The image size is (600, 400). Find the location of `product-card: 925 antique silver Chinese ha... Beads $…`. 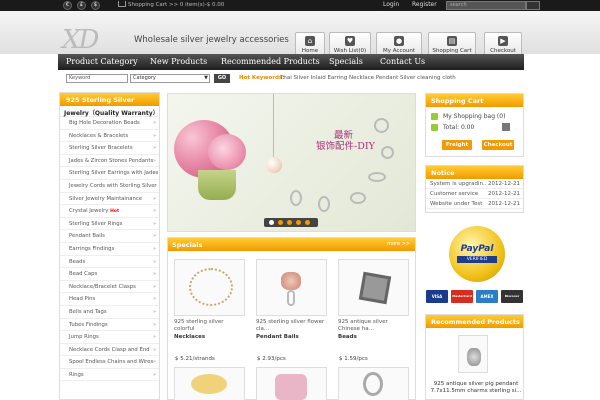

product-card: 925 antique silver Chinese ha... Beads $… is located at coordinates (373, 310).